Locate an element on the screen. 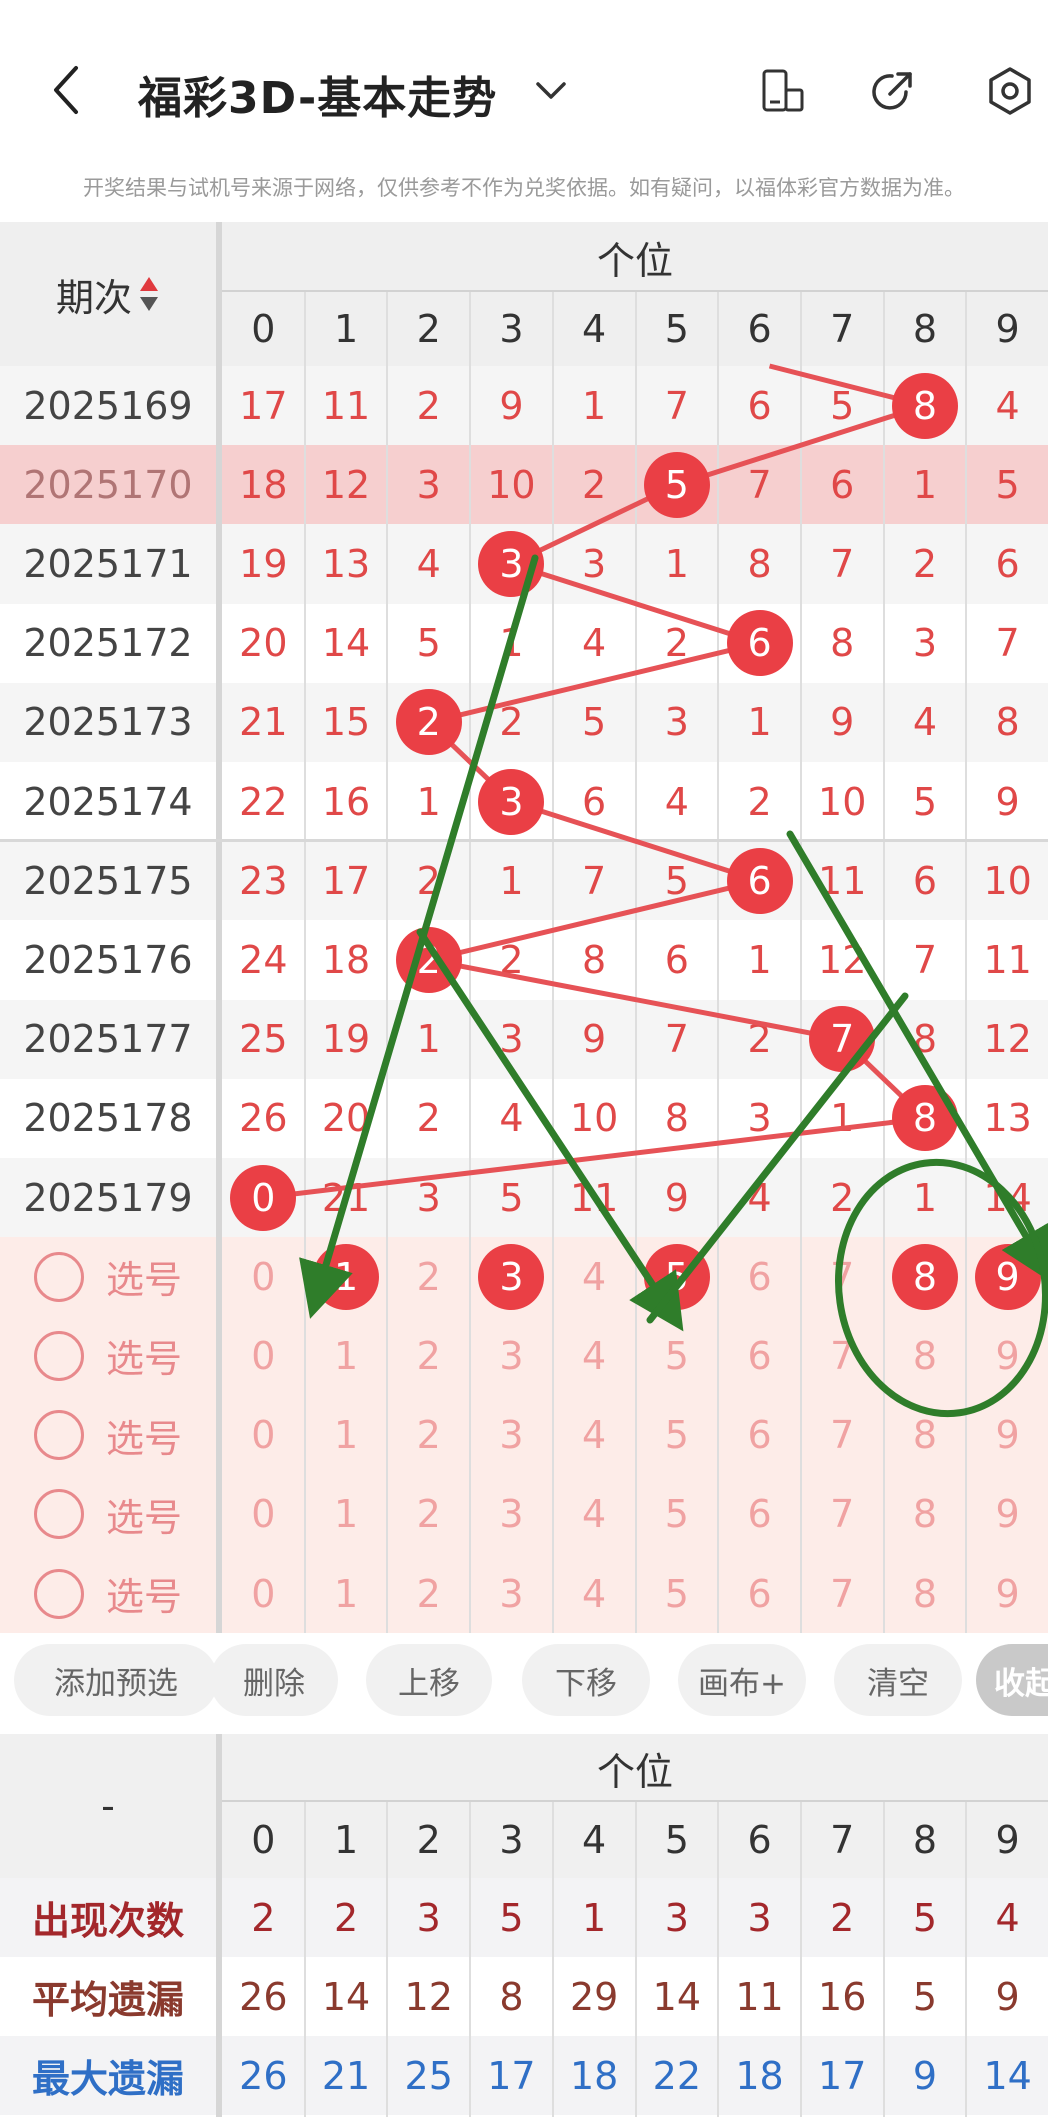  toolbar-button: 收起 is located at coordinates (1012, 1680).